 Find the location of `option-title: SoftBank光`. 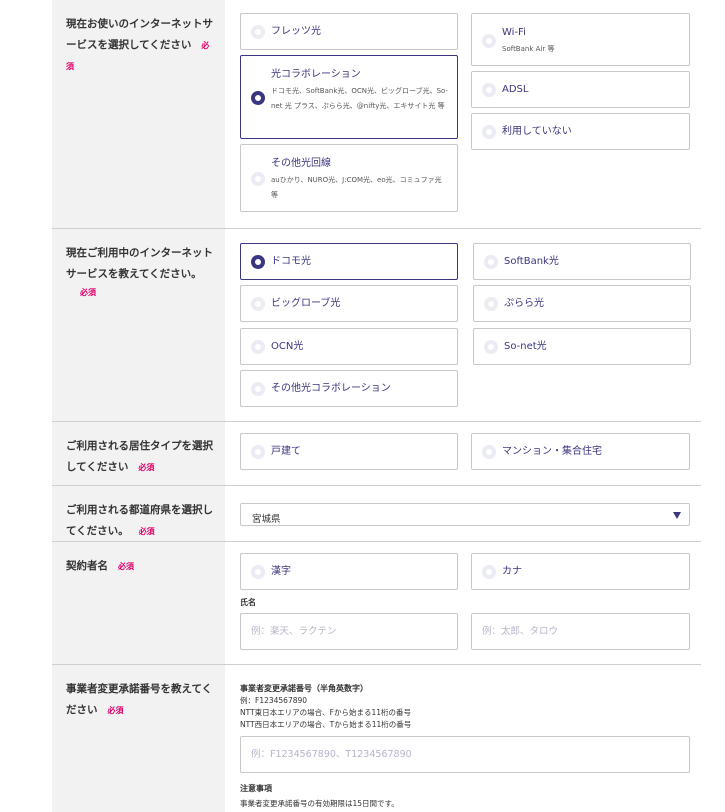

option-title: SoftBank光 is located at coordinates (531, 261).